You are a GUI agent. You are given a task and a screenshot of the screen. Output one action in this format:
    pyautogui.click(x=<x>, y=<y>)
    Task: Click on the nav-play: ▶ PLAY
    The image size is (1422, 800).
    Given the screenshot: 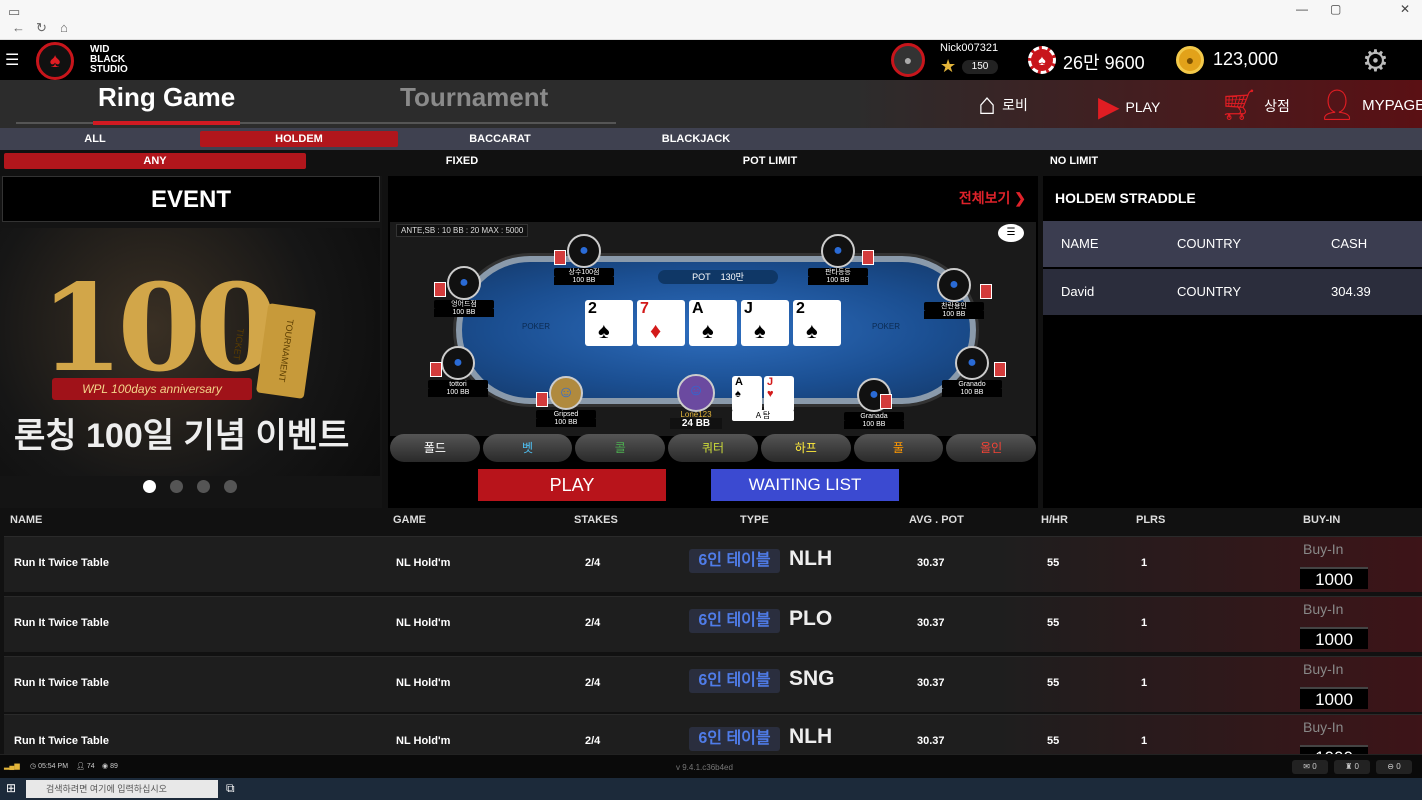 What is the action you would take?
    pyautogui.click(x=1129, y=106)
    